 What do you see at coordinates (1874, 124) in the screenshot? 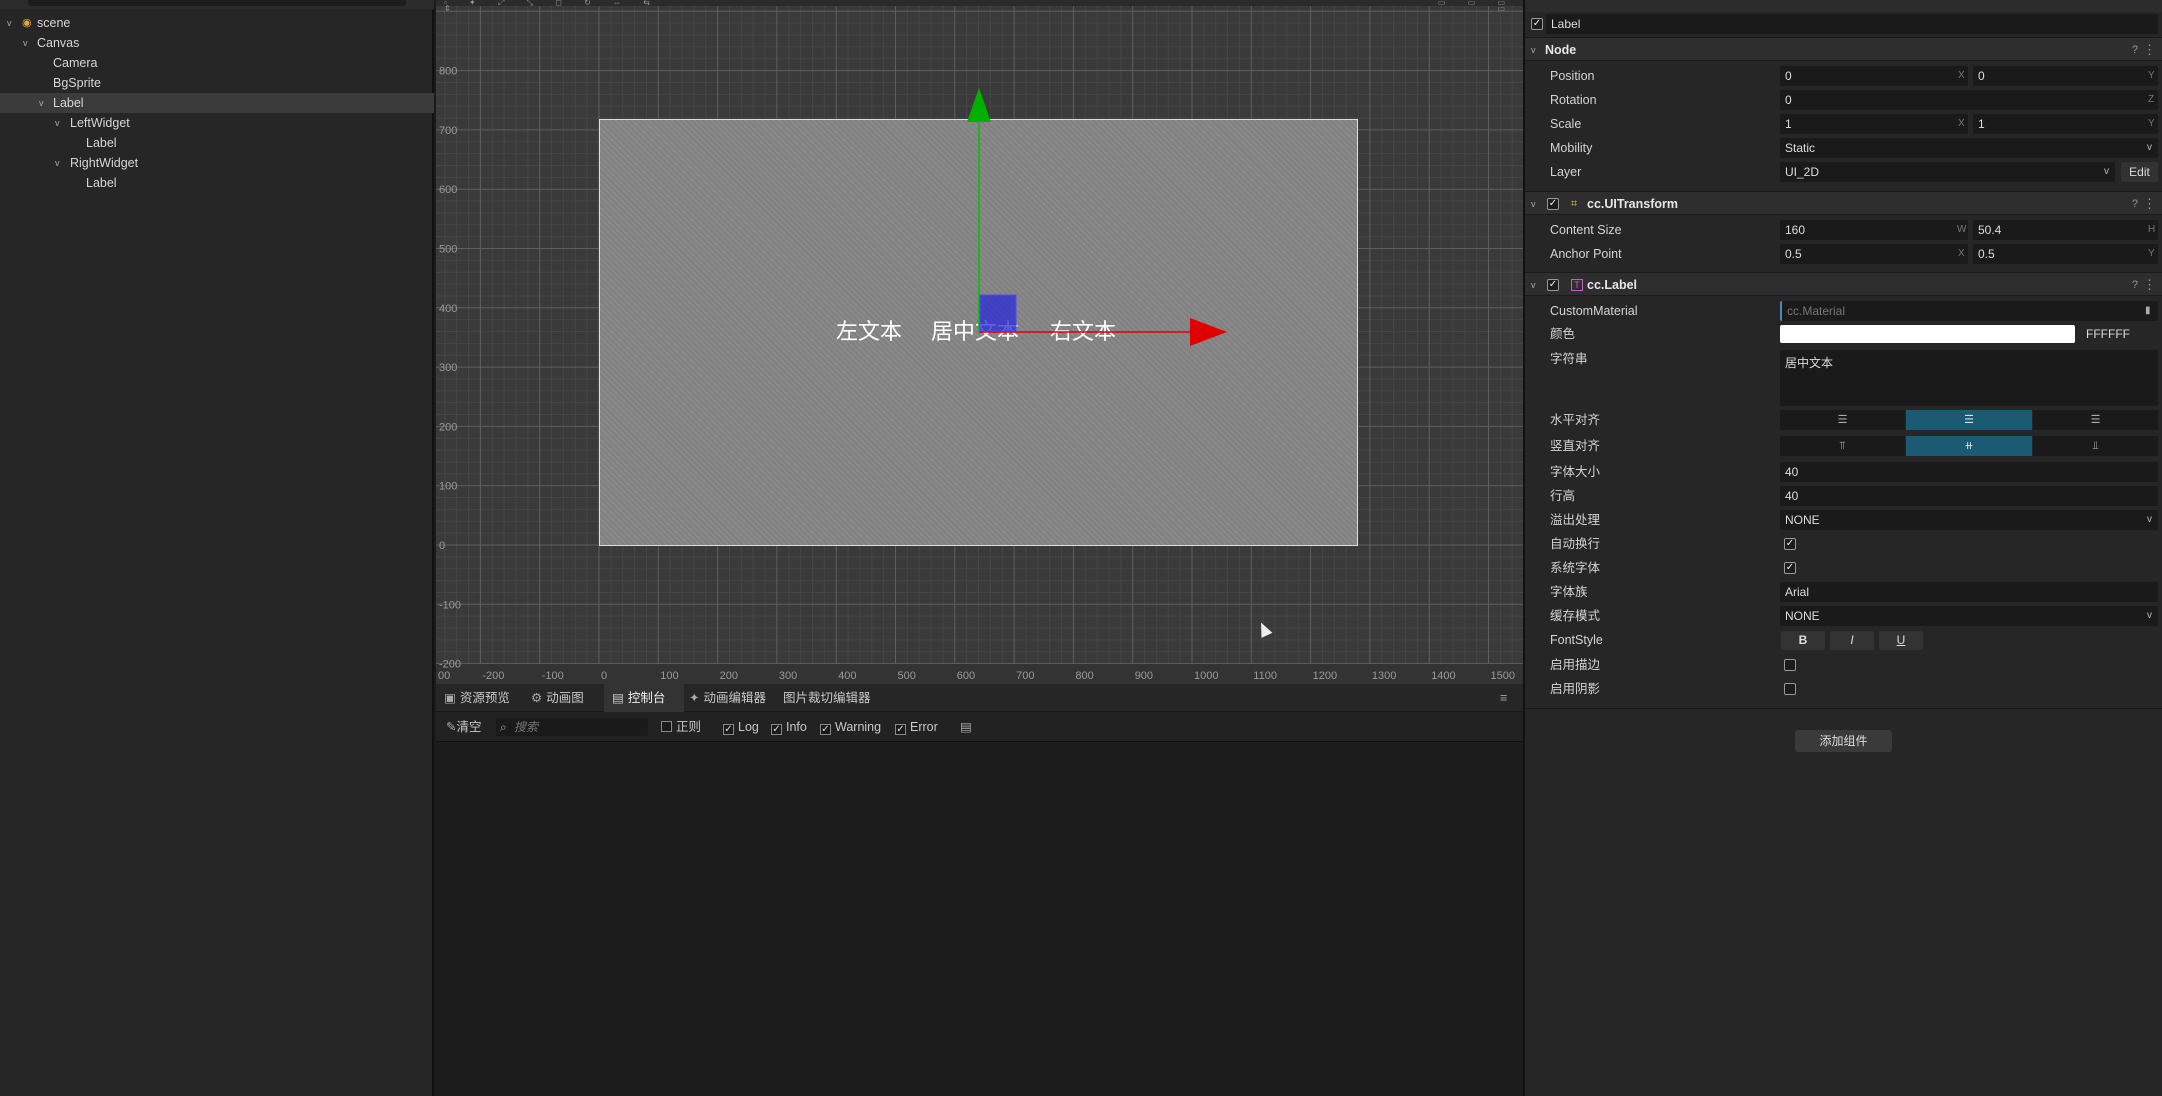
I see `scale-x-field: 1` at bounding box center [1874, 124].